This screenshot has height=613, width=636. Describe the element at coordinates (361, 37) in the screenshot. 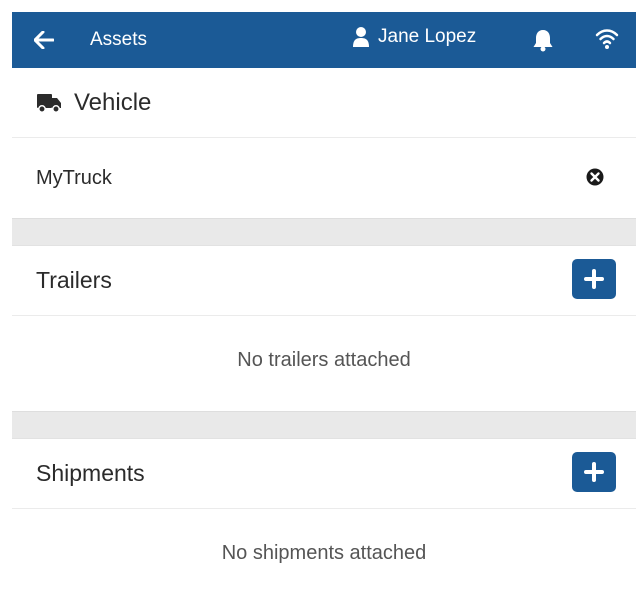

I see `user-icon` at that location.